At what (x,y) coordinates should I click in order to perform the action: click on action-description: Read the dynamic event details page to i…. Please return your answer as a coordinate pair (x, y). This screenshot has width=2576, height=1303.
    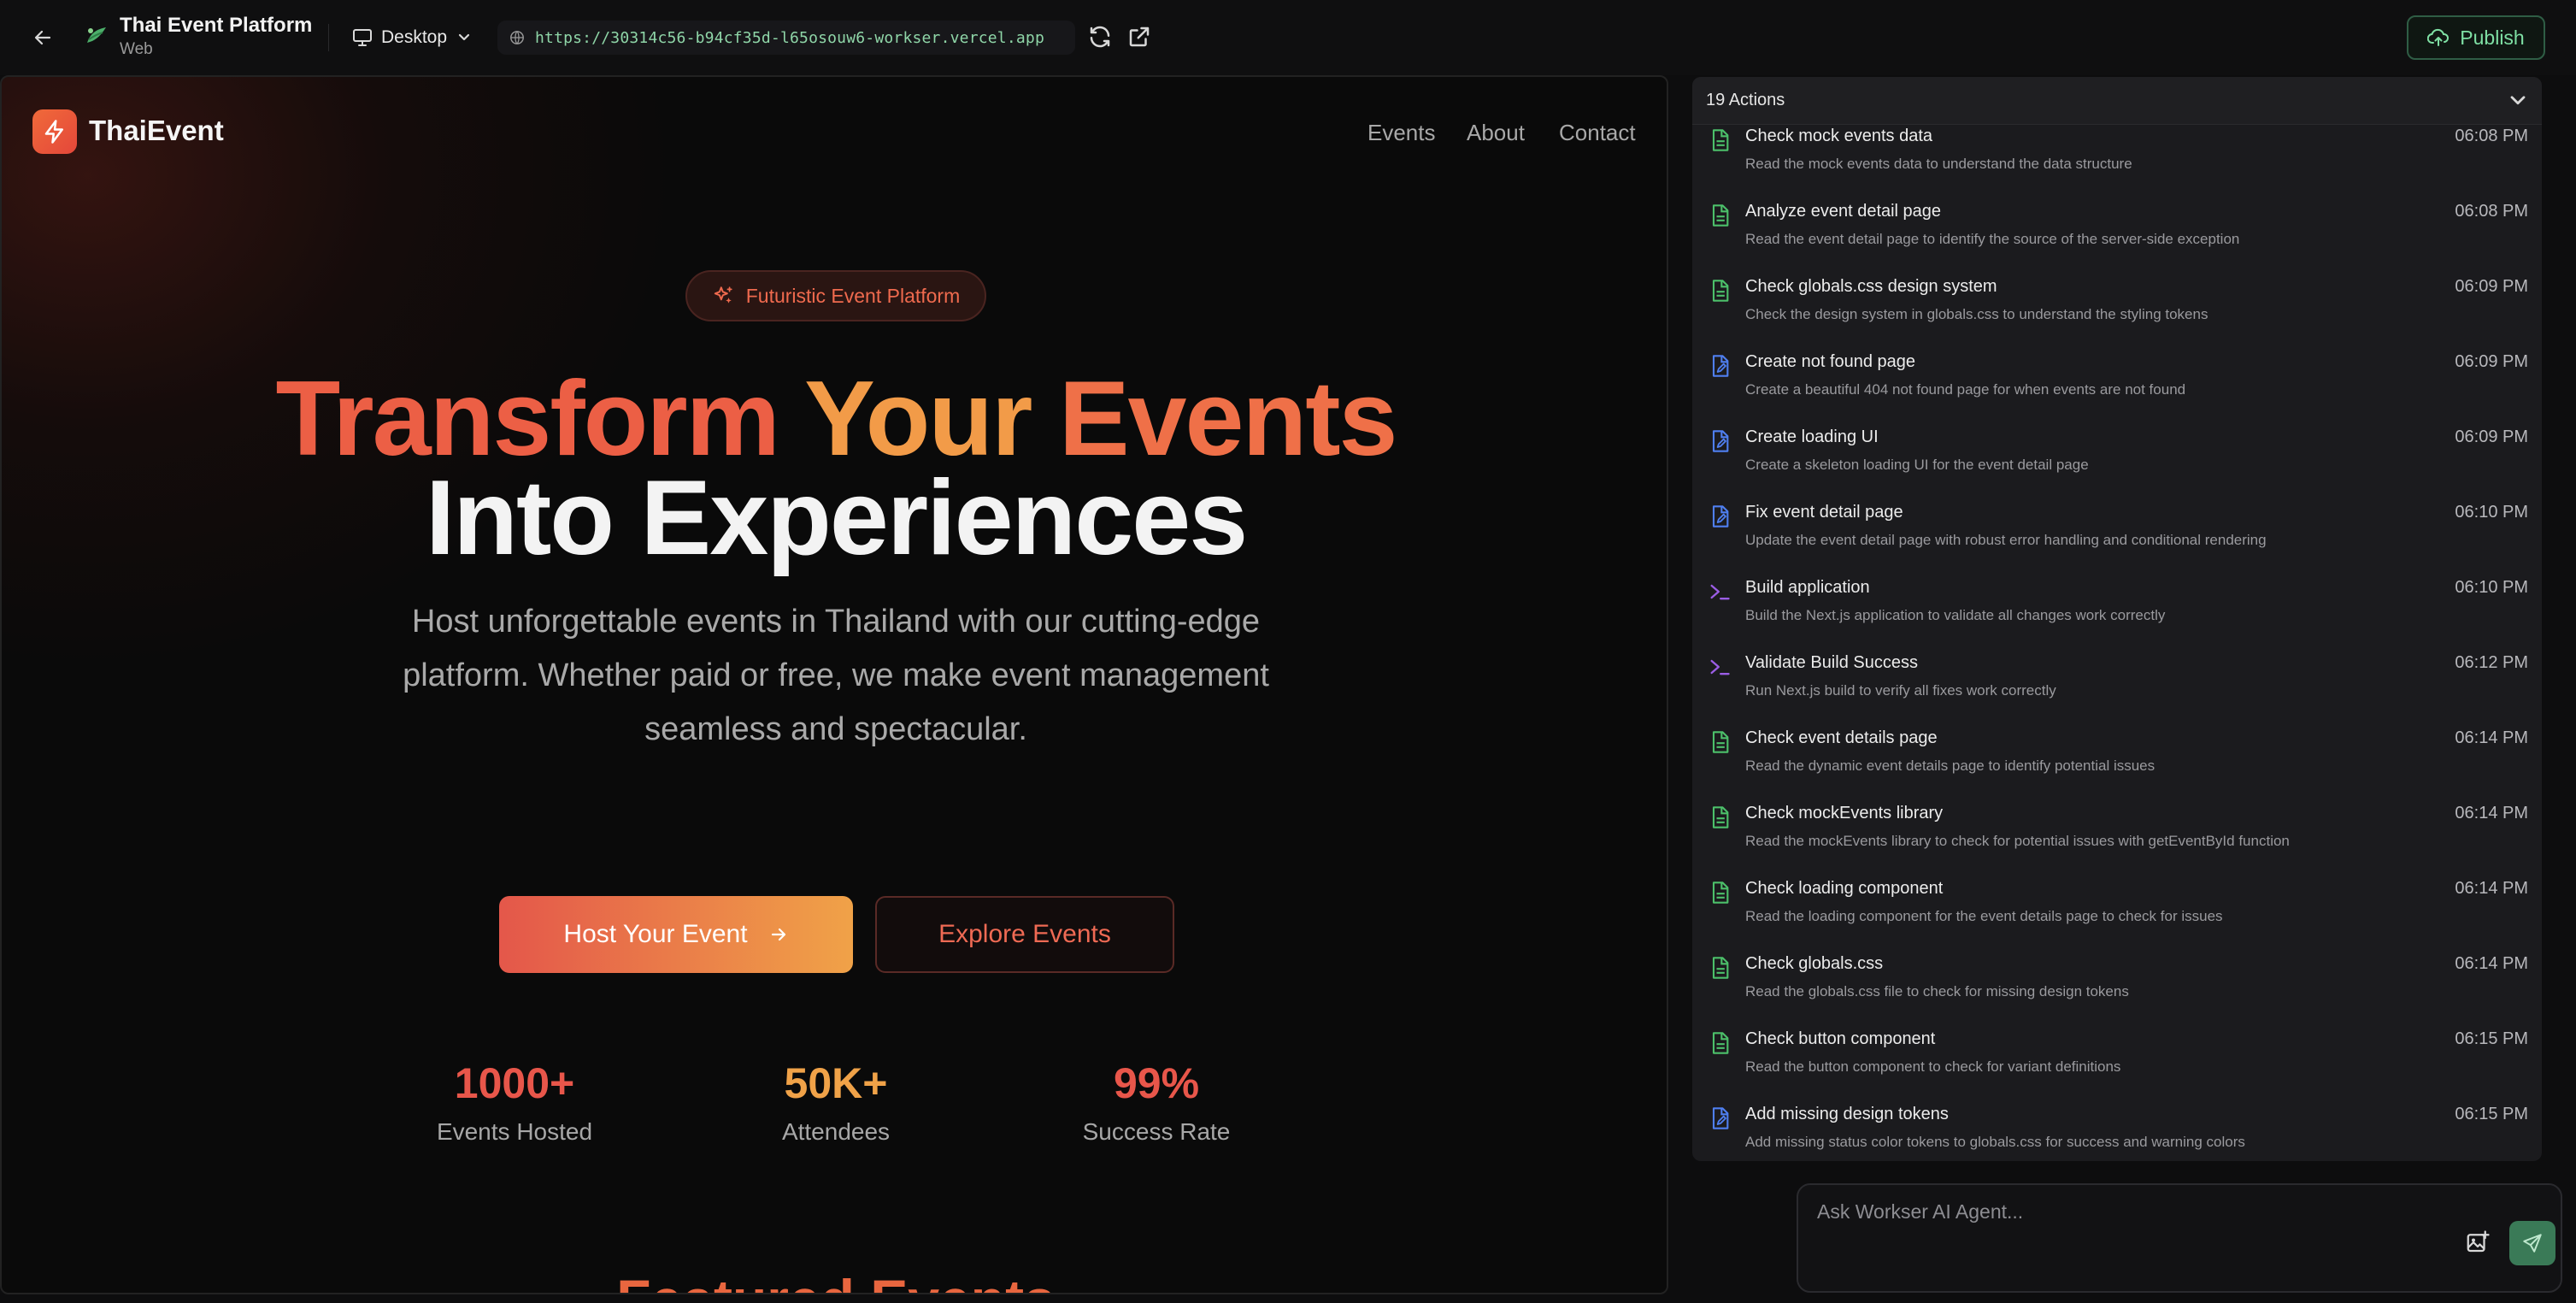
    Looking at the image, I should click on (1950, 766).